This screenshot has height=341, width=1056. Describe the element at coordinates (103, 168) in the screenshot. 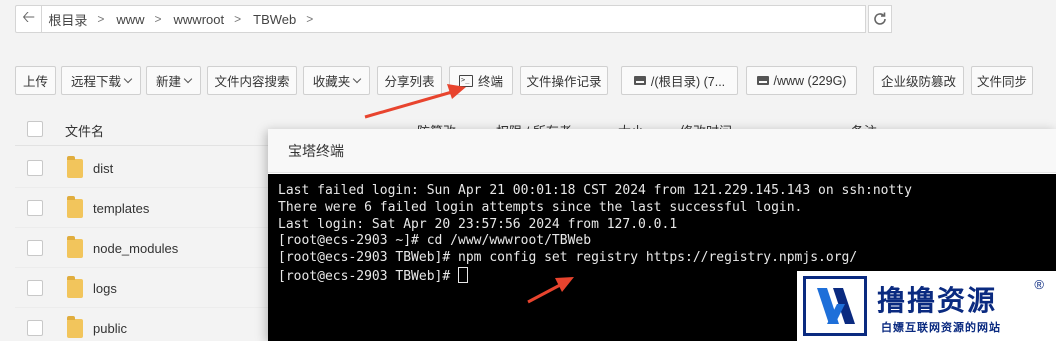

I see `file-name: dist` at that location.